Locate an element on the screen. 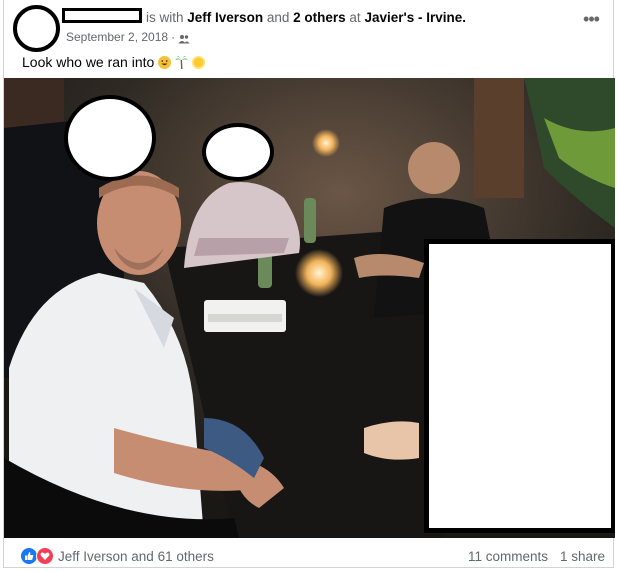  post-meta: September 2, 2018 · is located at coordinates (128, 37).